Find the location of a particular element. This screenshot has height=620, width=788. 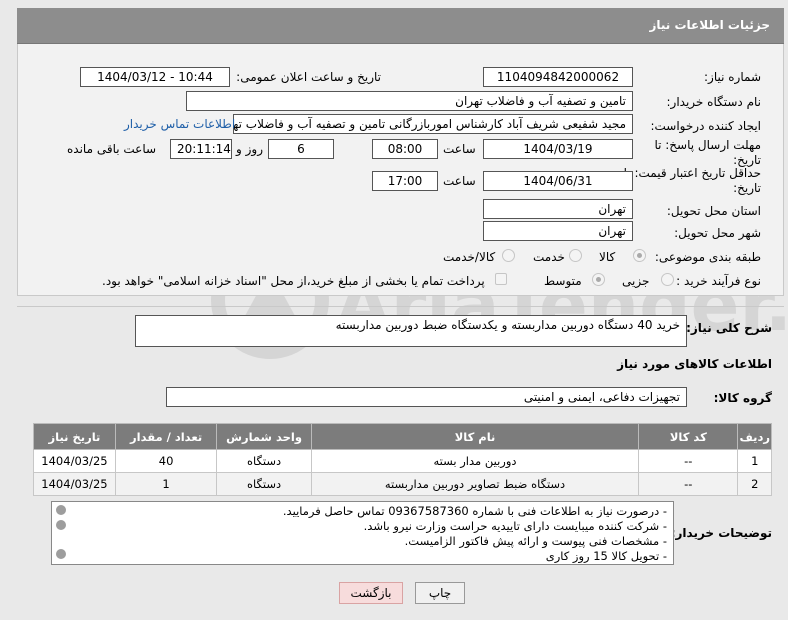

treasury-checkbox is located at coordinates (501, 279).